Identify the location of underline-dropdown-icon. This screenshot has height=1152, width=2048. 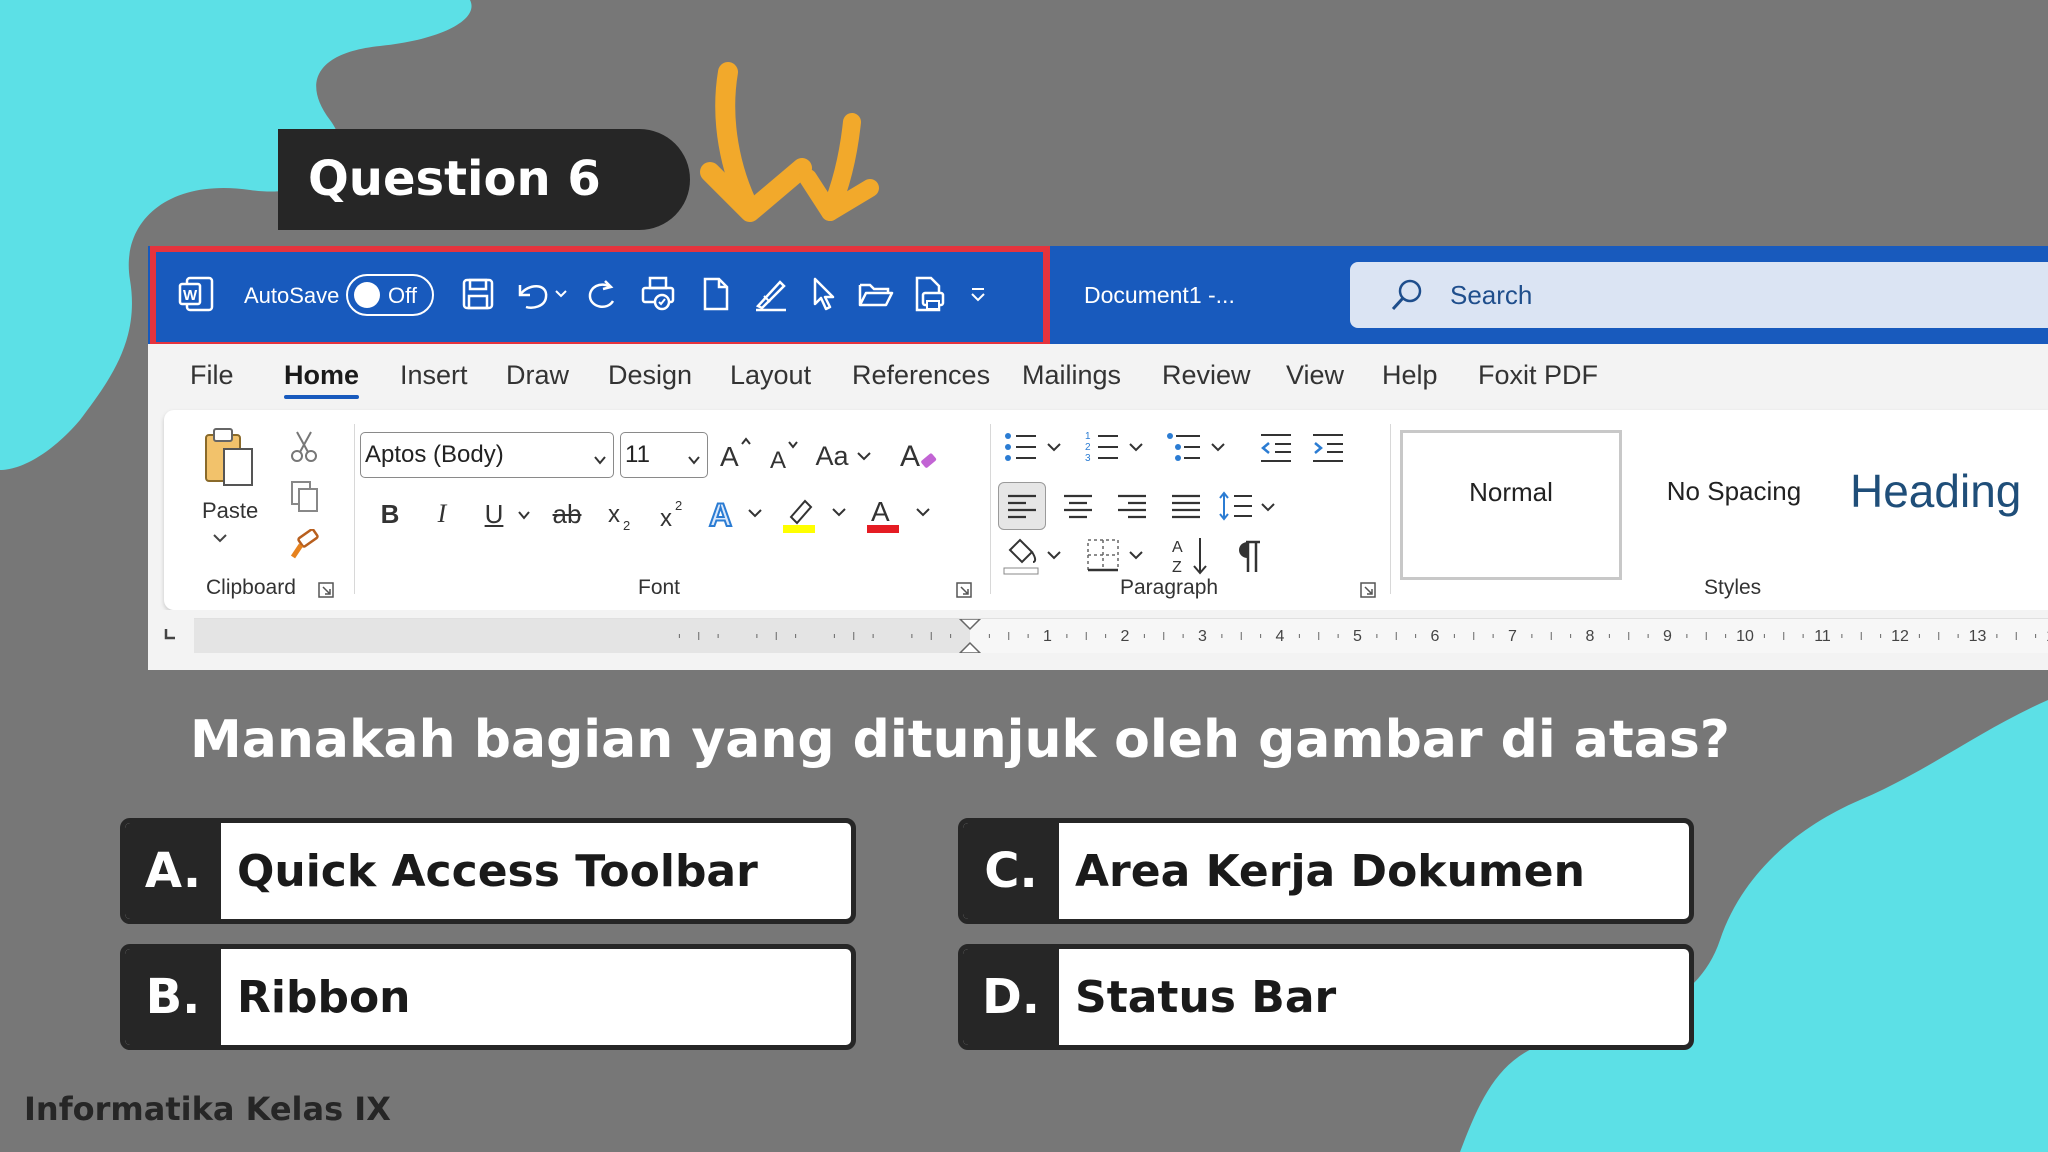
(524, 515).